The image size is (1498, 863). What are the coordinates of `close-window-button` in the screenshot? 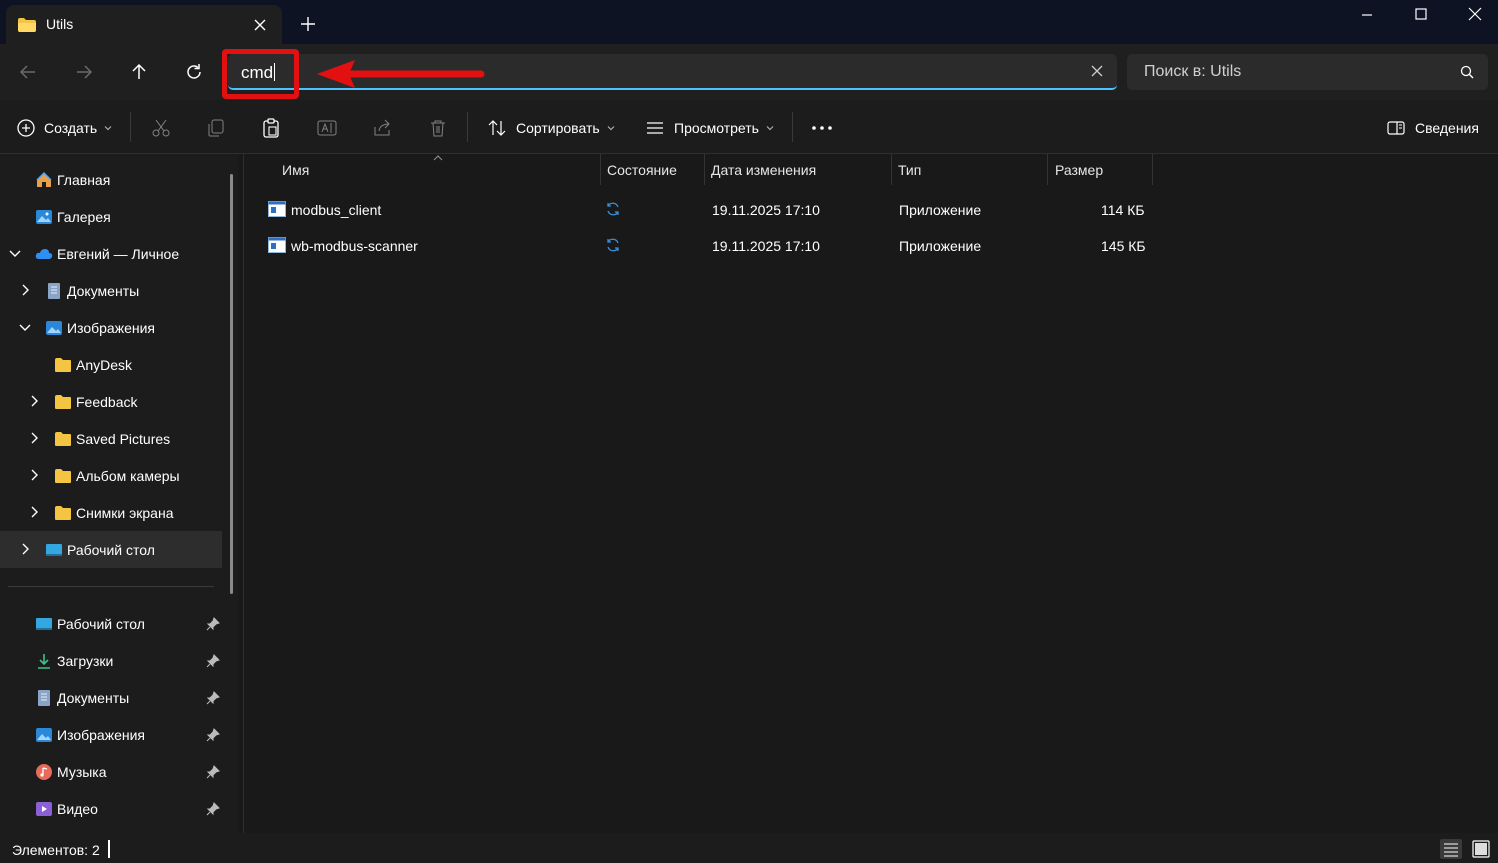 It's located at (1475, 15).